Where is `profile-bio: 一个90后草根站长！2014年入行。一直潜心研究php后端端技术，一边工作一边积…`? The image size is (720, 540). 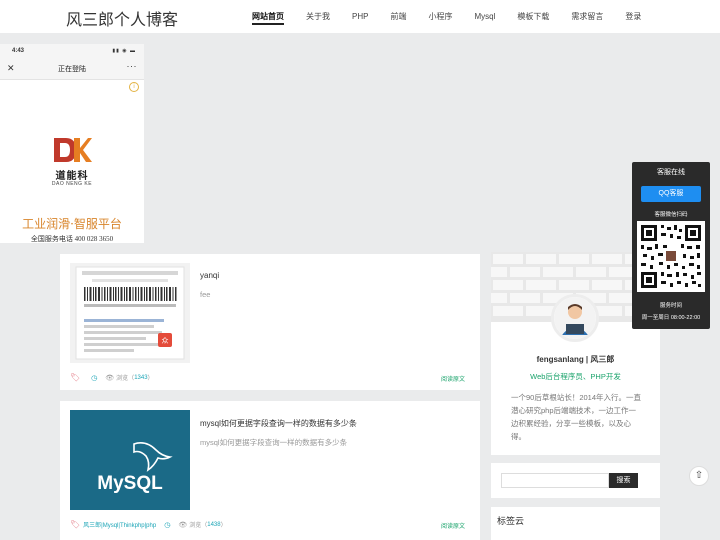
profile-bio: 一个90后草根站长！2014年入行。一直潜心研究php后端端技术，一边工作一边积… is located at coordinates (576, 417).